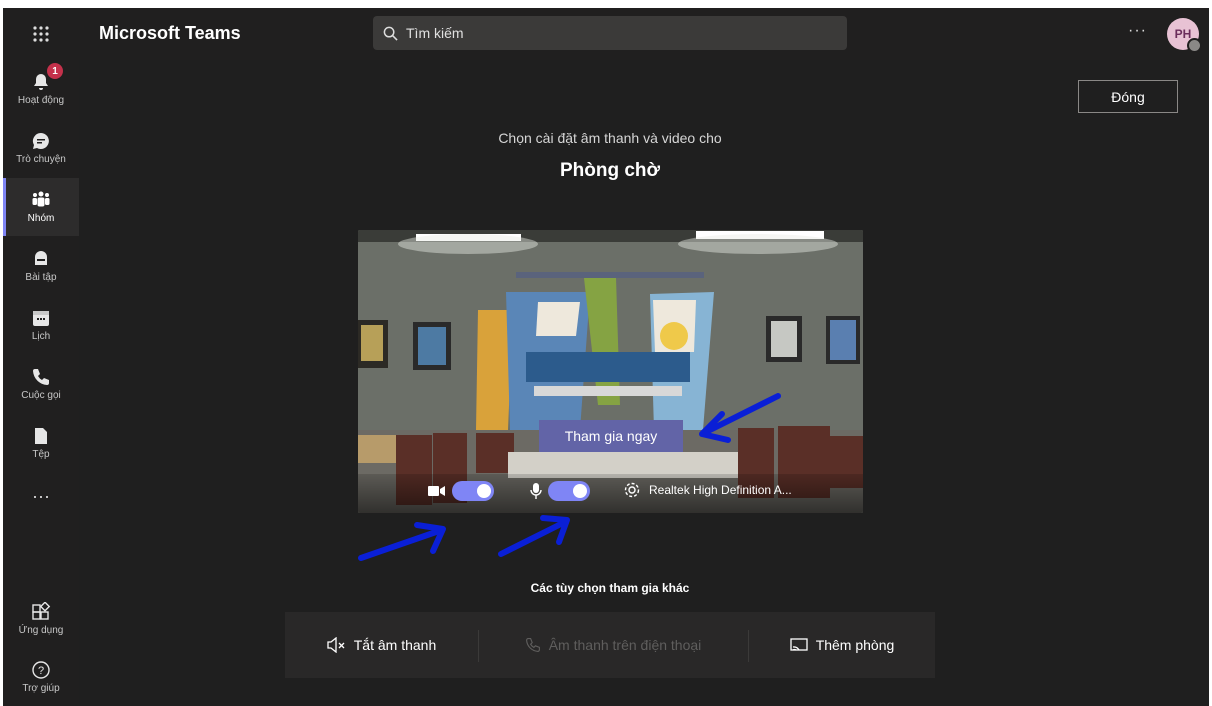 The height and width of the screenshot is (706, 1212). I want to click on rail-item-chat: Trò chuyện, so click(41, 148).